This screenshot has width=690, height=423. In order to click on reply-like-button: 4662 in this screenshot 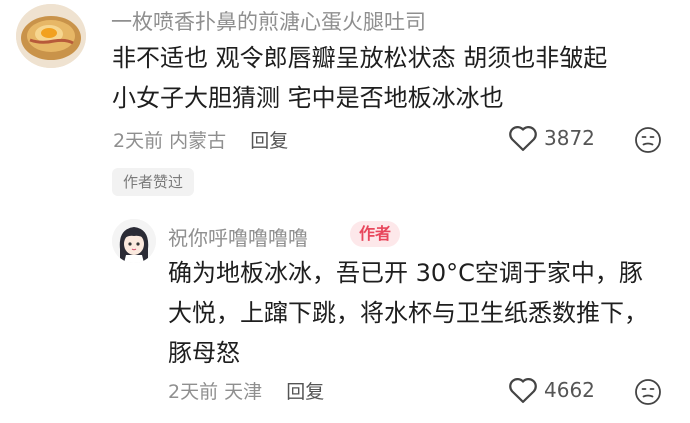, I will do `click(551, 390)`.